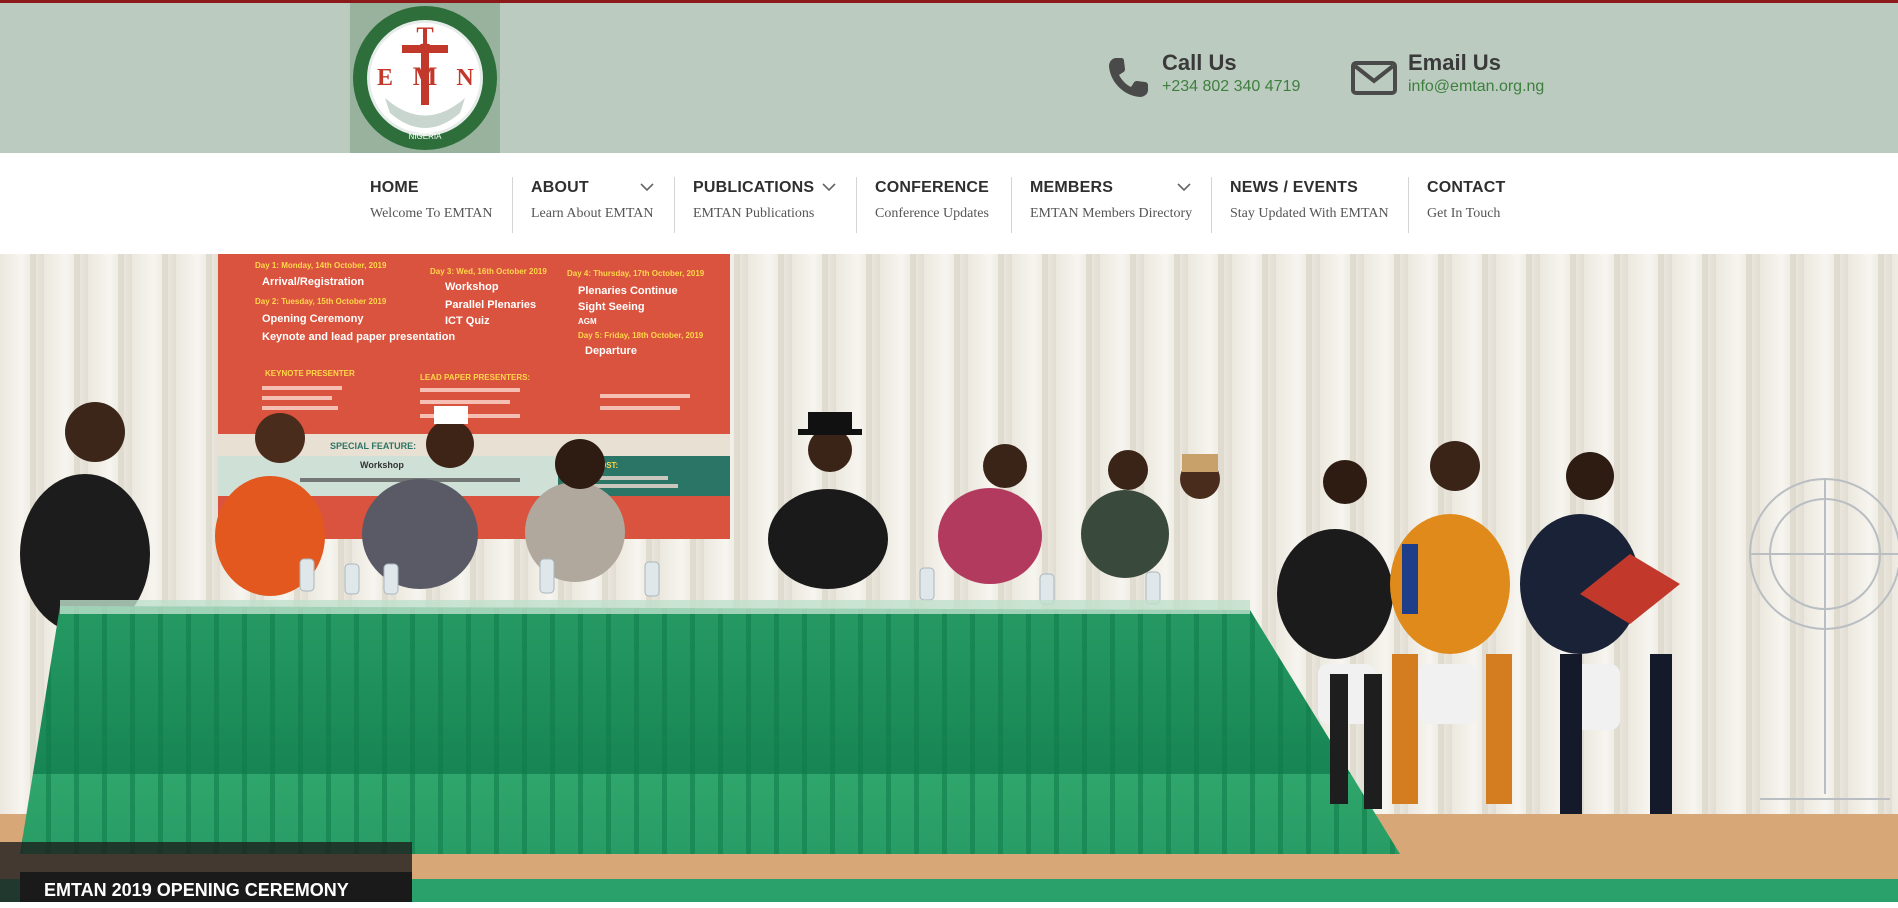 The image size is (1898, 908). What do you see at coordinates (358, 337) in the screenshot?
I see `banner-keynote: Keynote and lead paper presentation` at bounding box center [358, 337].